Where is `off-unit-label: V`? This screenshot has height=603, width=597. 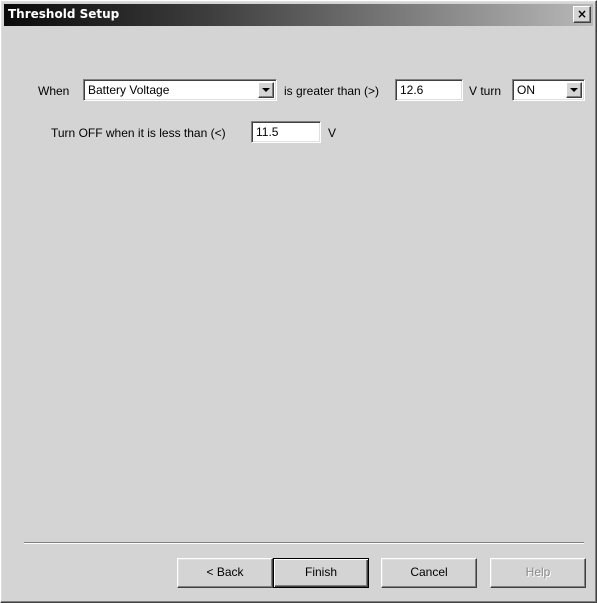 off-unit-label: V is located at coordinates (332, 133).